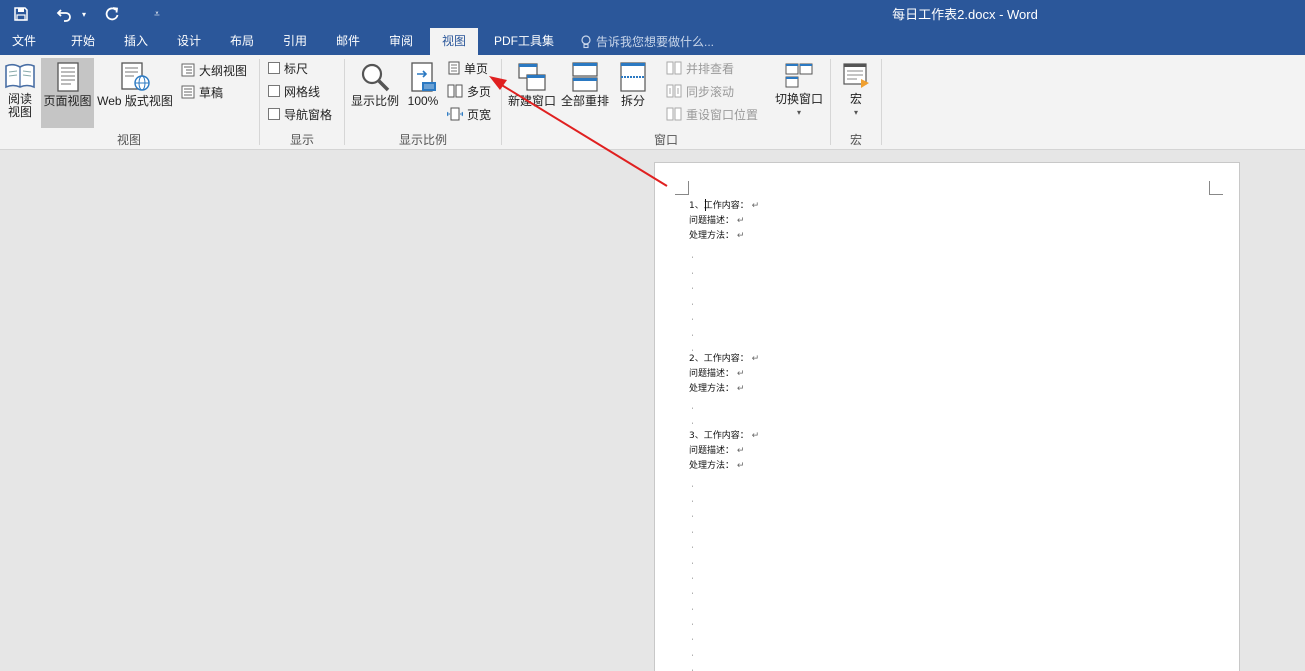  Describe the element at coordinates (223, 70) in the screenshot. I see `outline-view-label: 大纲视图` at that location.